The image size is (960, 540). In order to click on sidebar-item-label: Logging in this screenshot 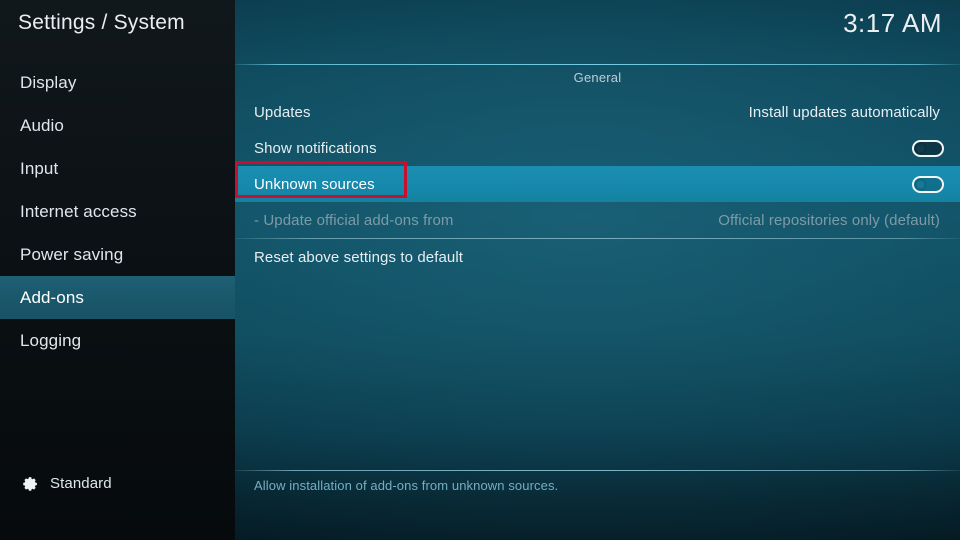, I will do `click(51, 340)`.